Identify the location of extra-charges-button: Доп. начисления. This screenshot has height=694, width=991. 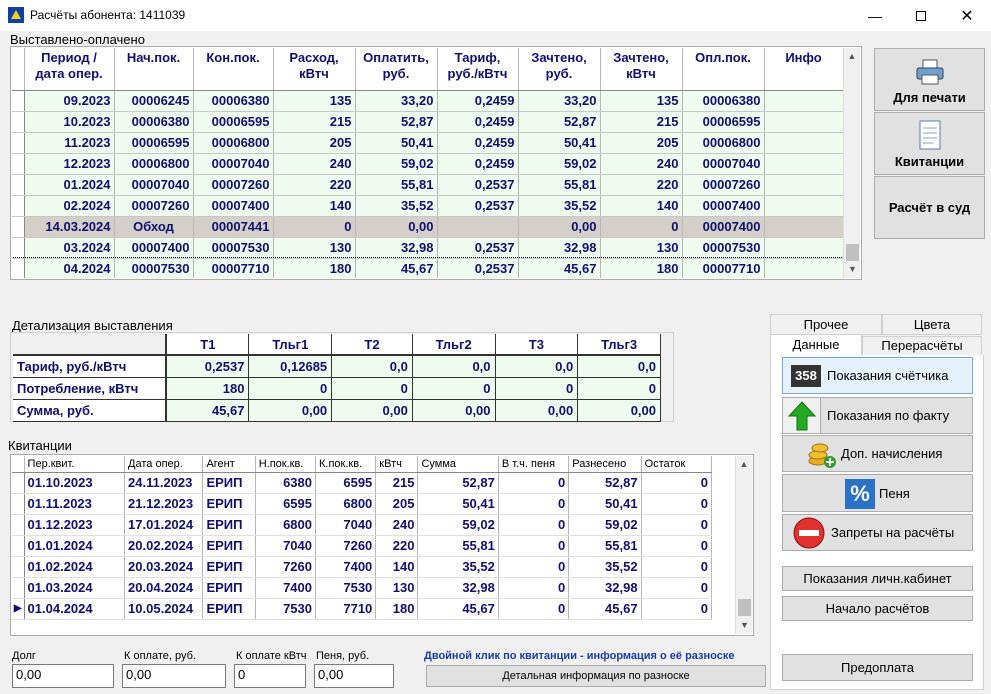
(877, 453).